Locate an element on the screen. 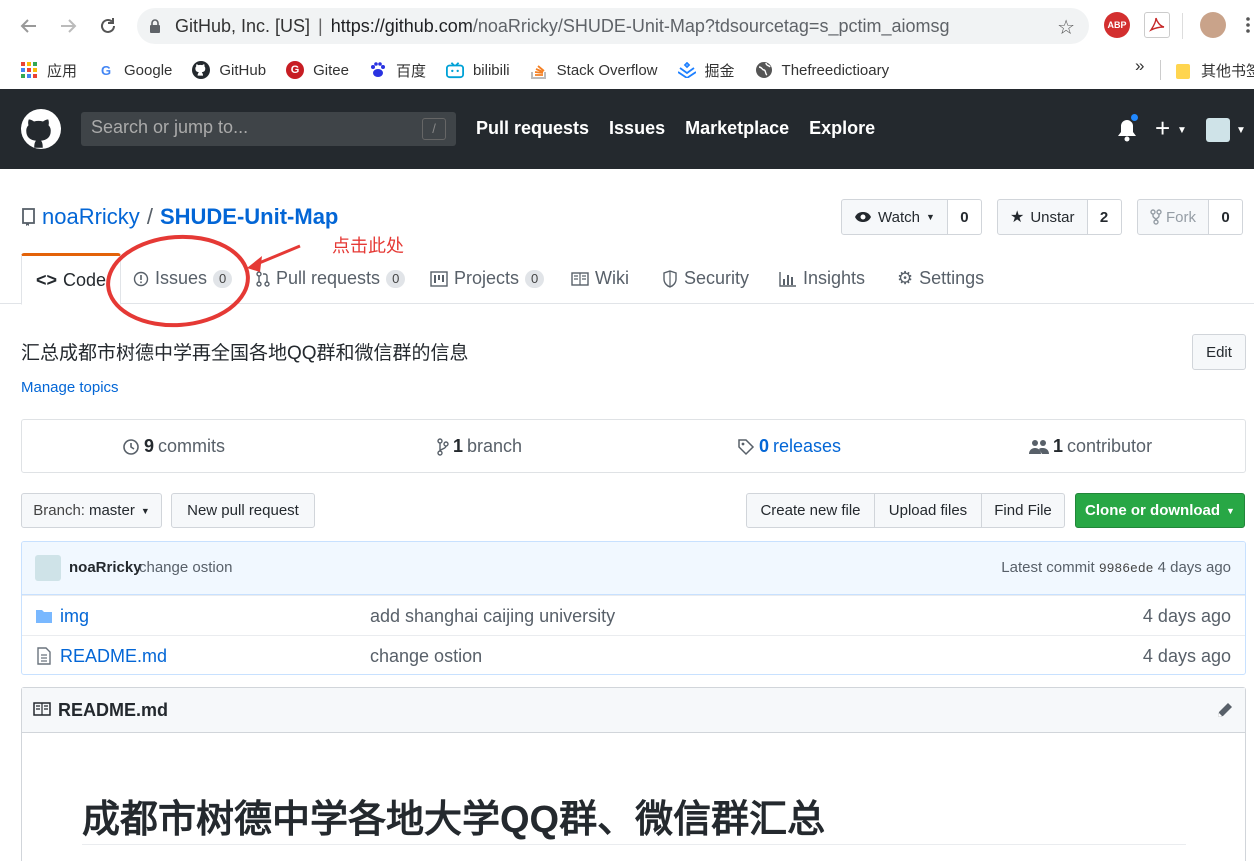 The height and width of the screenshot is (861, 1254). bookmark-thefreedictionary: Thefreedictioary is located at coordinates (822, 70).